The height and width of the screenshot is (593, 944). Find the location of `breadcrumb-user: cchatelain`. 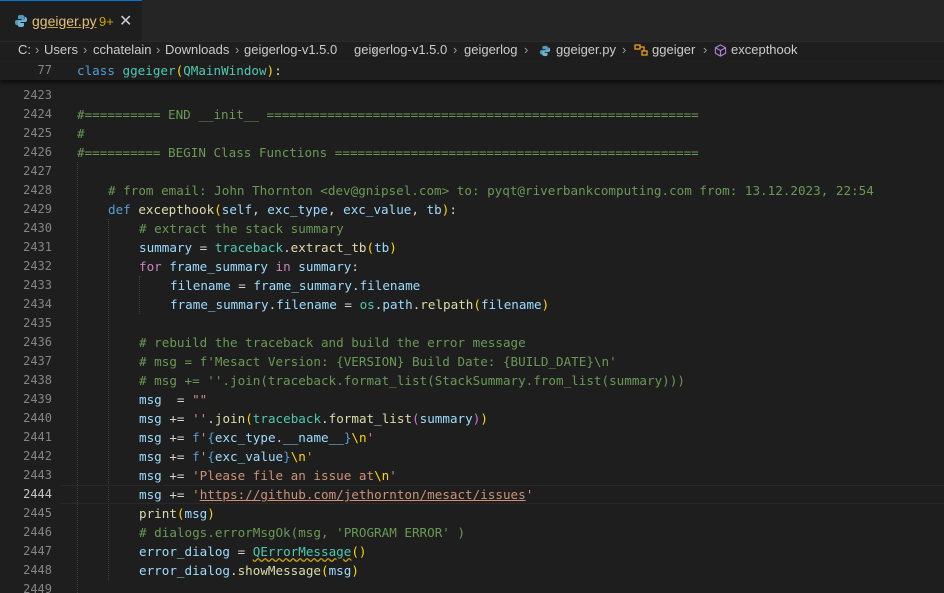

breadcrumb-user: cchatelain is located at coordinates (122, 49).